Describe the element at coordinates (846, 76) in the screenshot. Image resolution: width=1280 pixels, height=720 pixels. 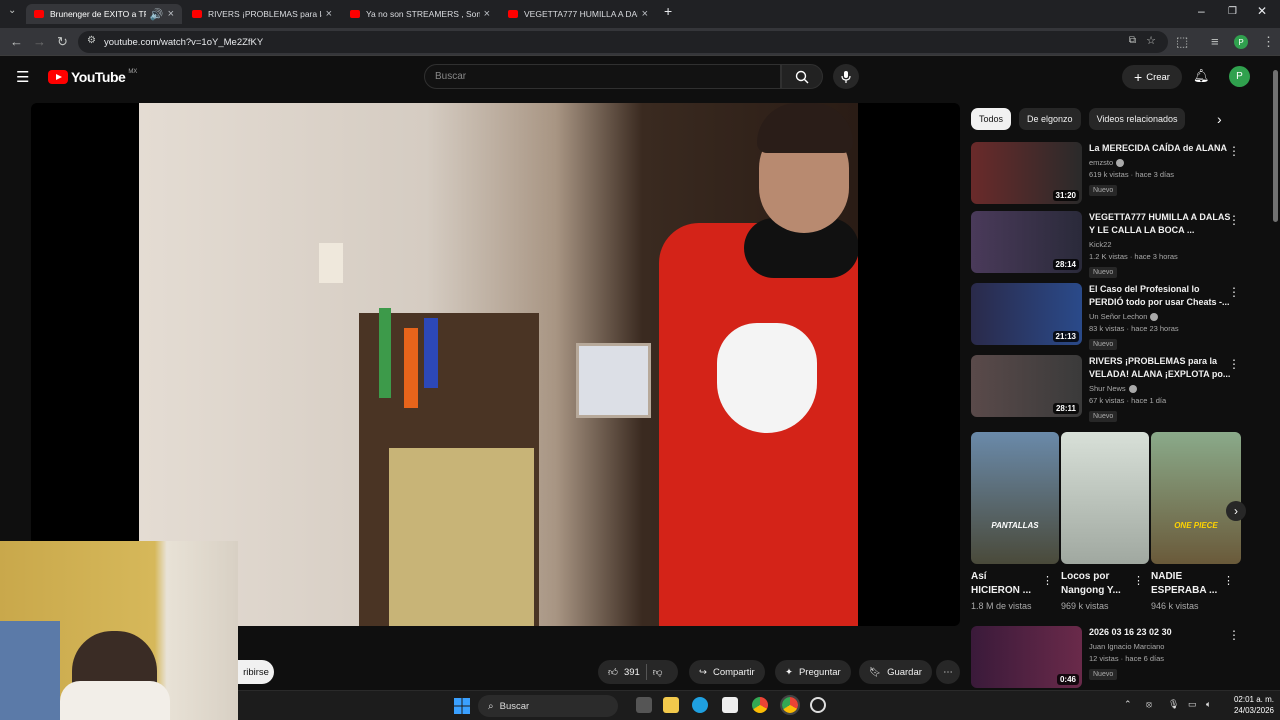
I see `voice-search-button` at that location.